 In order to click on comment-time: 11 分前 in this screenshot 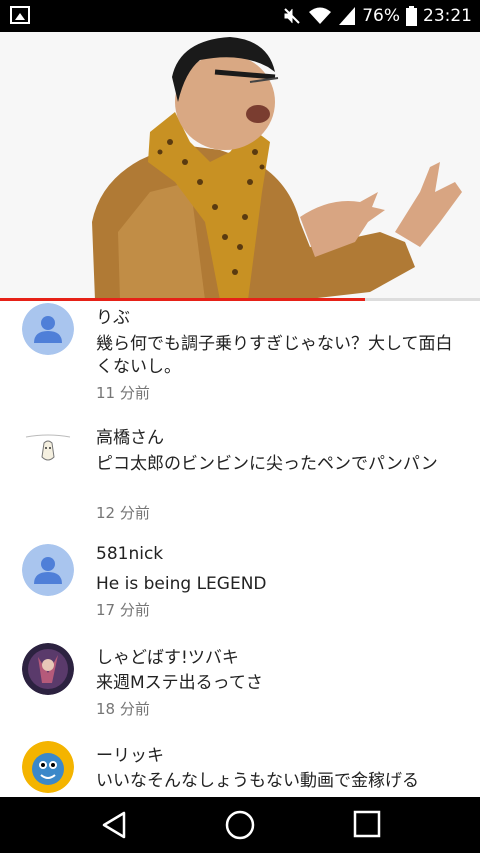, I will do `click(123, 393)`.